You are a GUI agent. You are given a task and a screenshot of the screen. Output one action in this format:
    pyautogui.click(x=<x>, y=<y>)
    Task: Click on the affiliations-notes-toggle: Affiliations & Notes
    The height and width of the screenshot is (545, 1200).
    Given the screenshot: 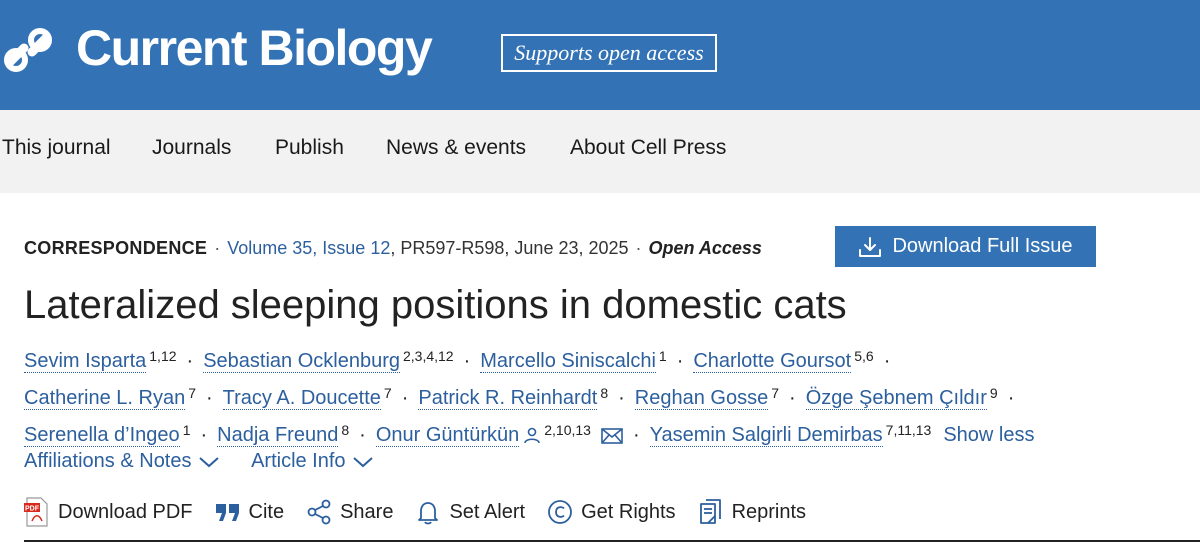 What is the action you would take?
    pyautogui.click(x=122, y=461)
    